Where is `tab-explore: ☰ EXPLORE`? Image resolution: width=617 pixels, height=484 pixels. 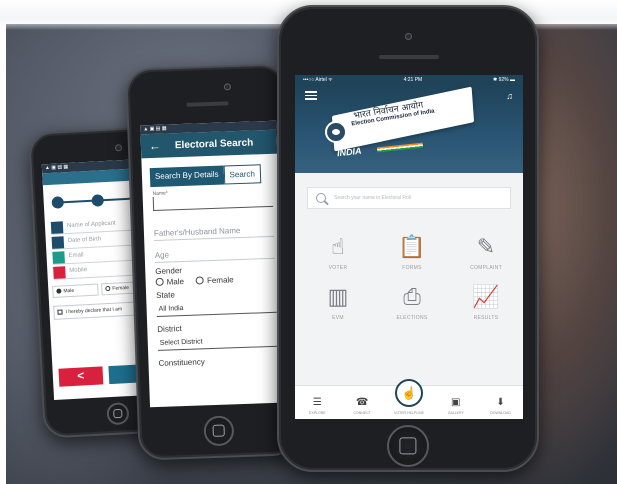
tab-explore: ☰ EXPLORE is located at coordinates (317, 406).